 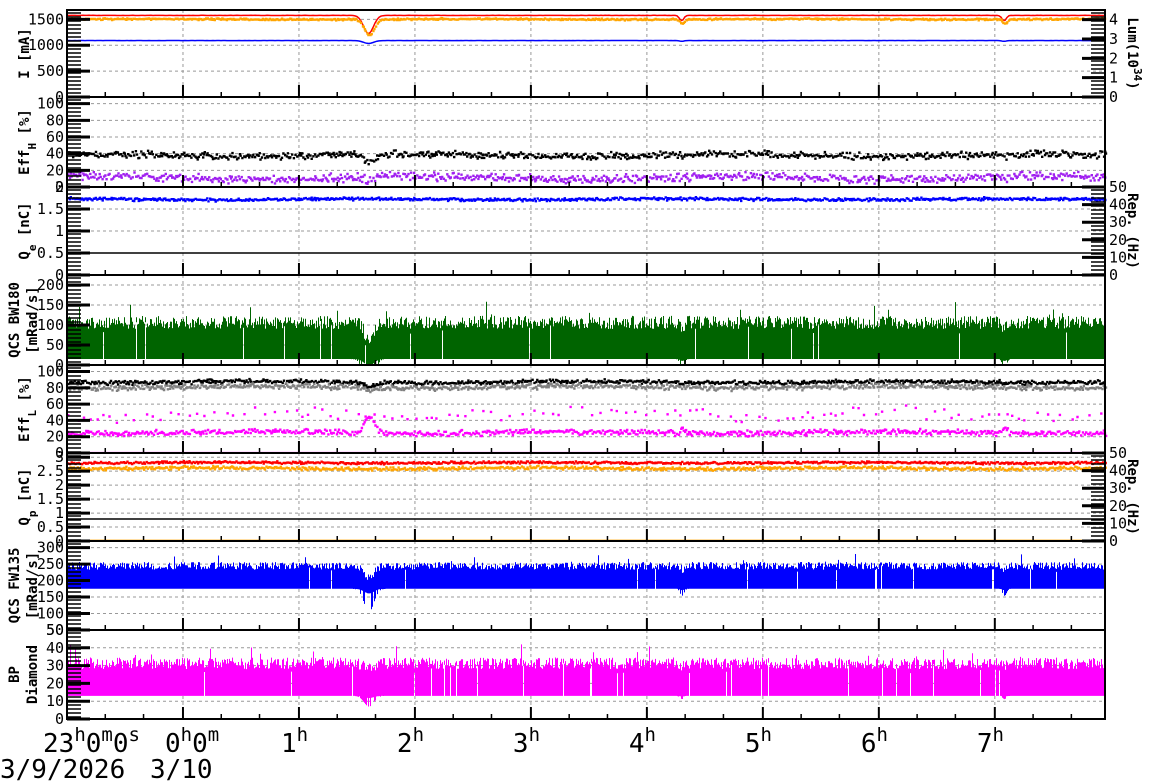 I want to click on x-tick-label: 1h, so click(x=294, y=741).